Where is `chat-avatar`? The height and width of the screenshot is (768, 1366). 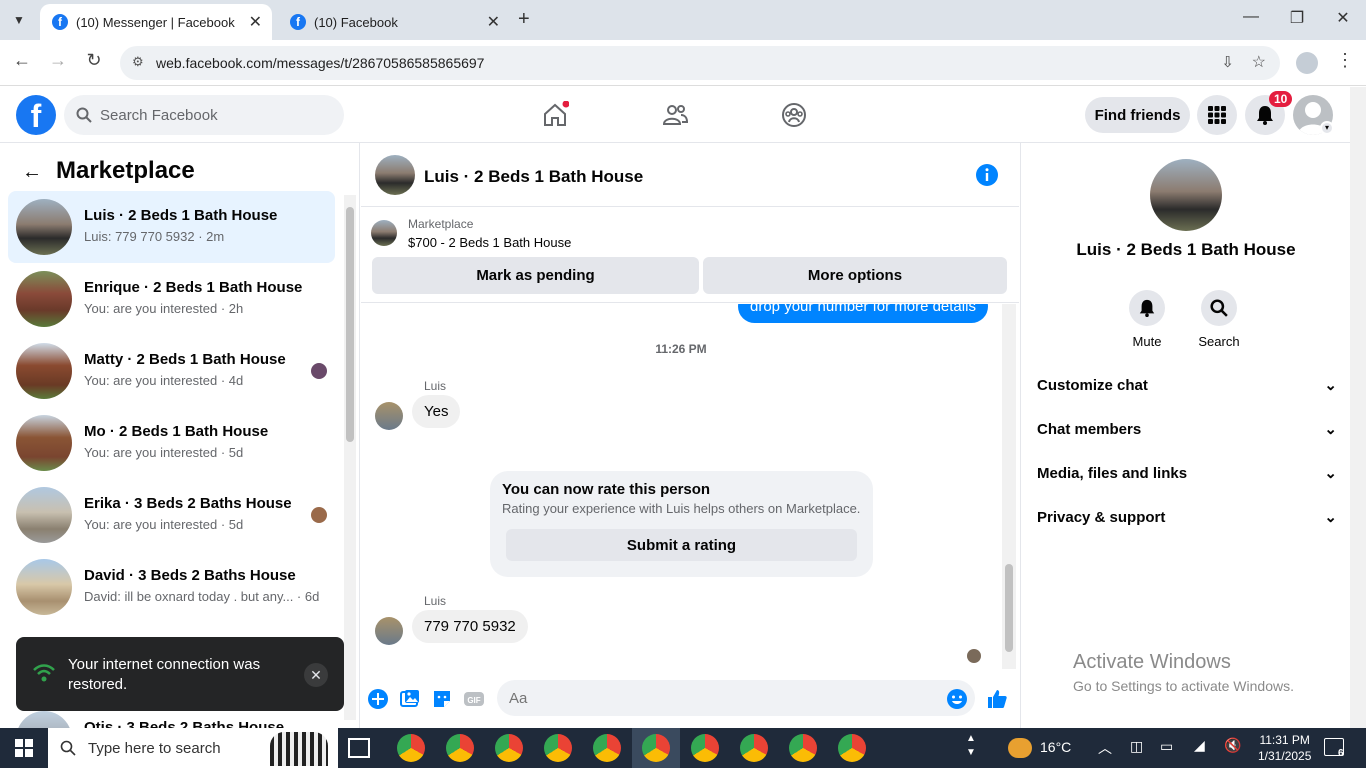 chat-avatar is located at coordinates (395, 175).